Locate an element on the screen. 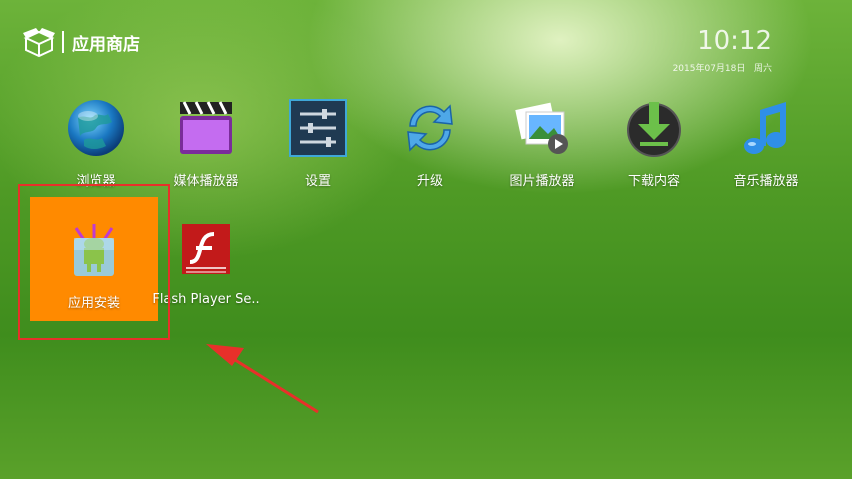  page-title: 应用商店 is located at coordinates (106, 44).